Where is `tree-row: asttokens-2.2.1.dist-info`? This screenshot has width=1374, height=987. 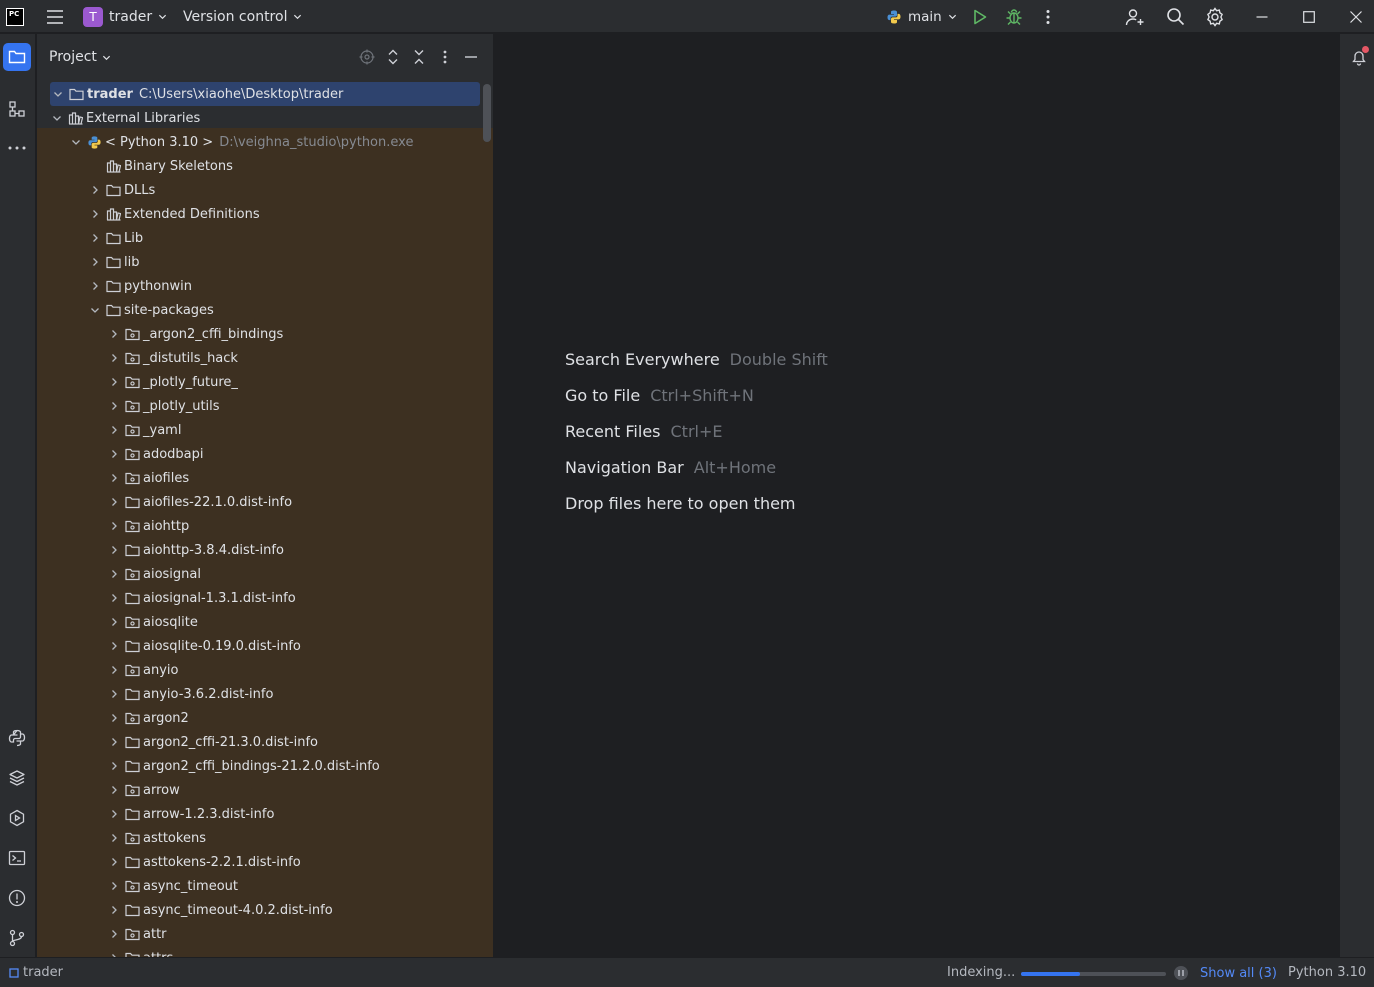
tree-row: asttokens-2.2.1.dist-info is located at coordinates (265, 862).